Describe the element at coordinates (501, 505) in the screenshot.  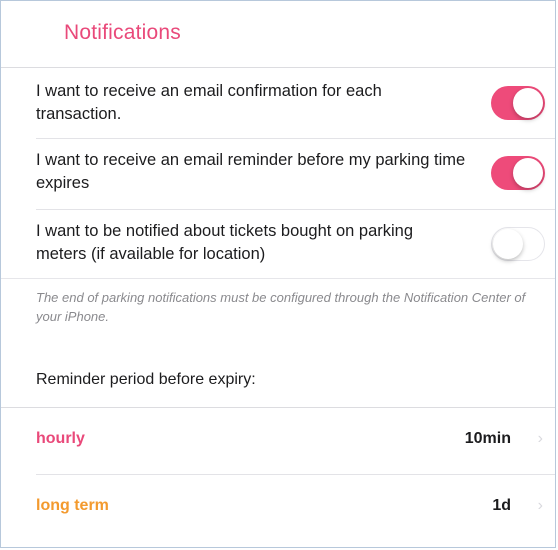
I see `reminder-row-value: 1d` at that location.